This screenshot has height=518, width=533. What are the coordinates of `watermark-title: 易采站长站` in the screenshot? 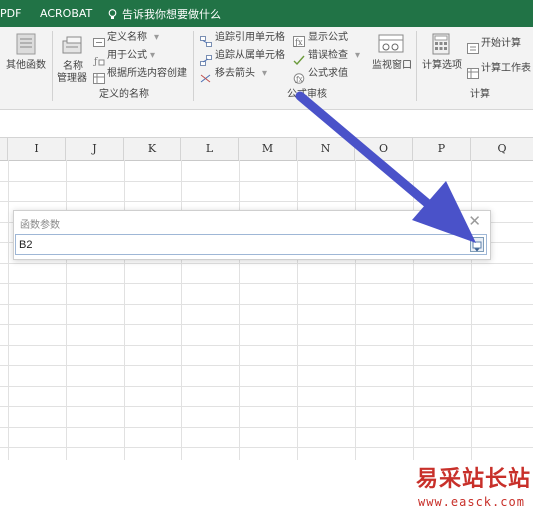 It's located at (474, 479).